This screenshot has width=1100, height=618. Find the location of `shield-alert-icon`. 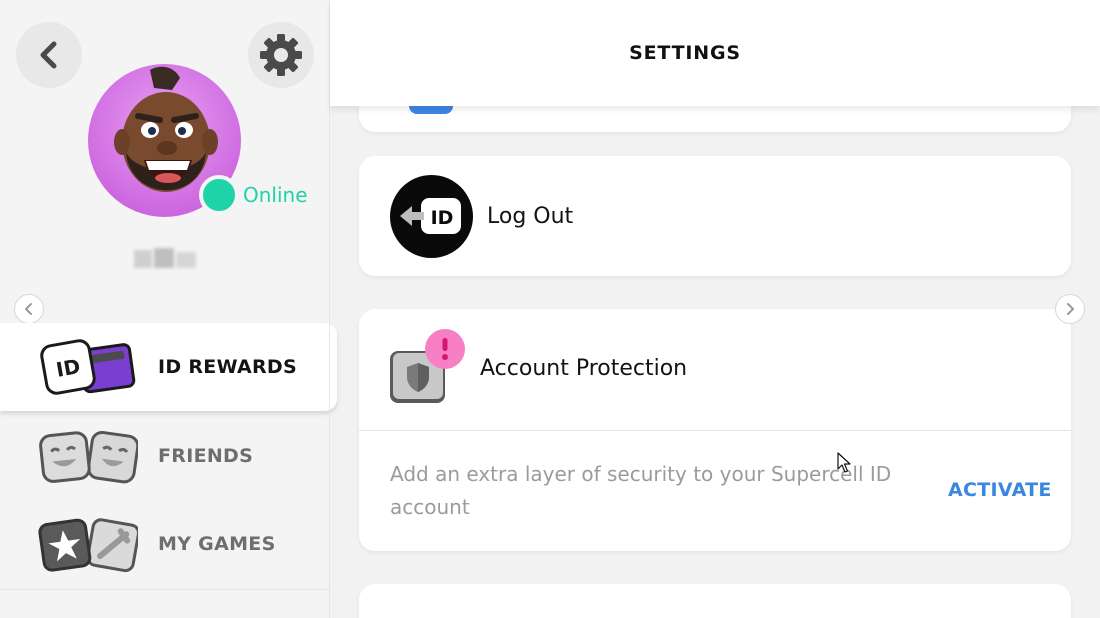

shield-alert-icon is located at coordinates (434, 369).